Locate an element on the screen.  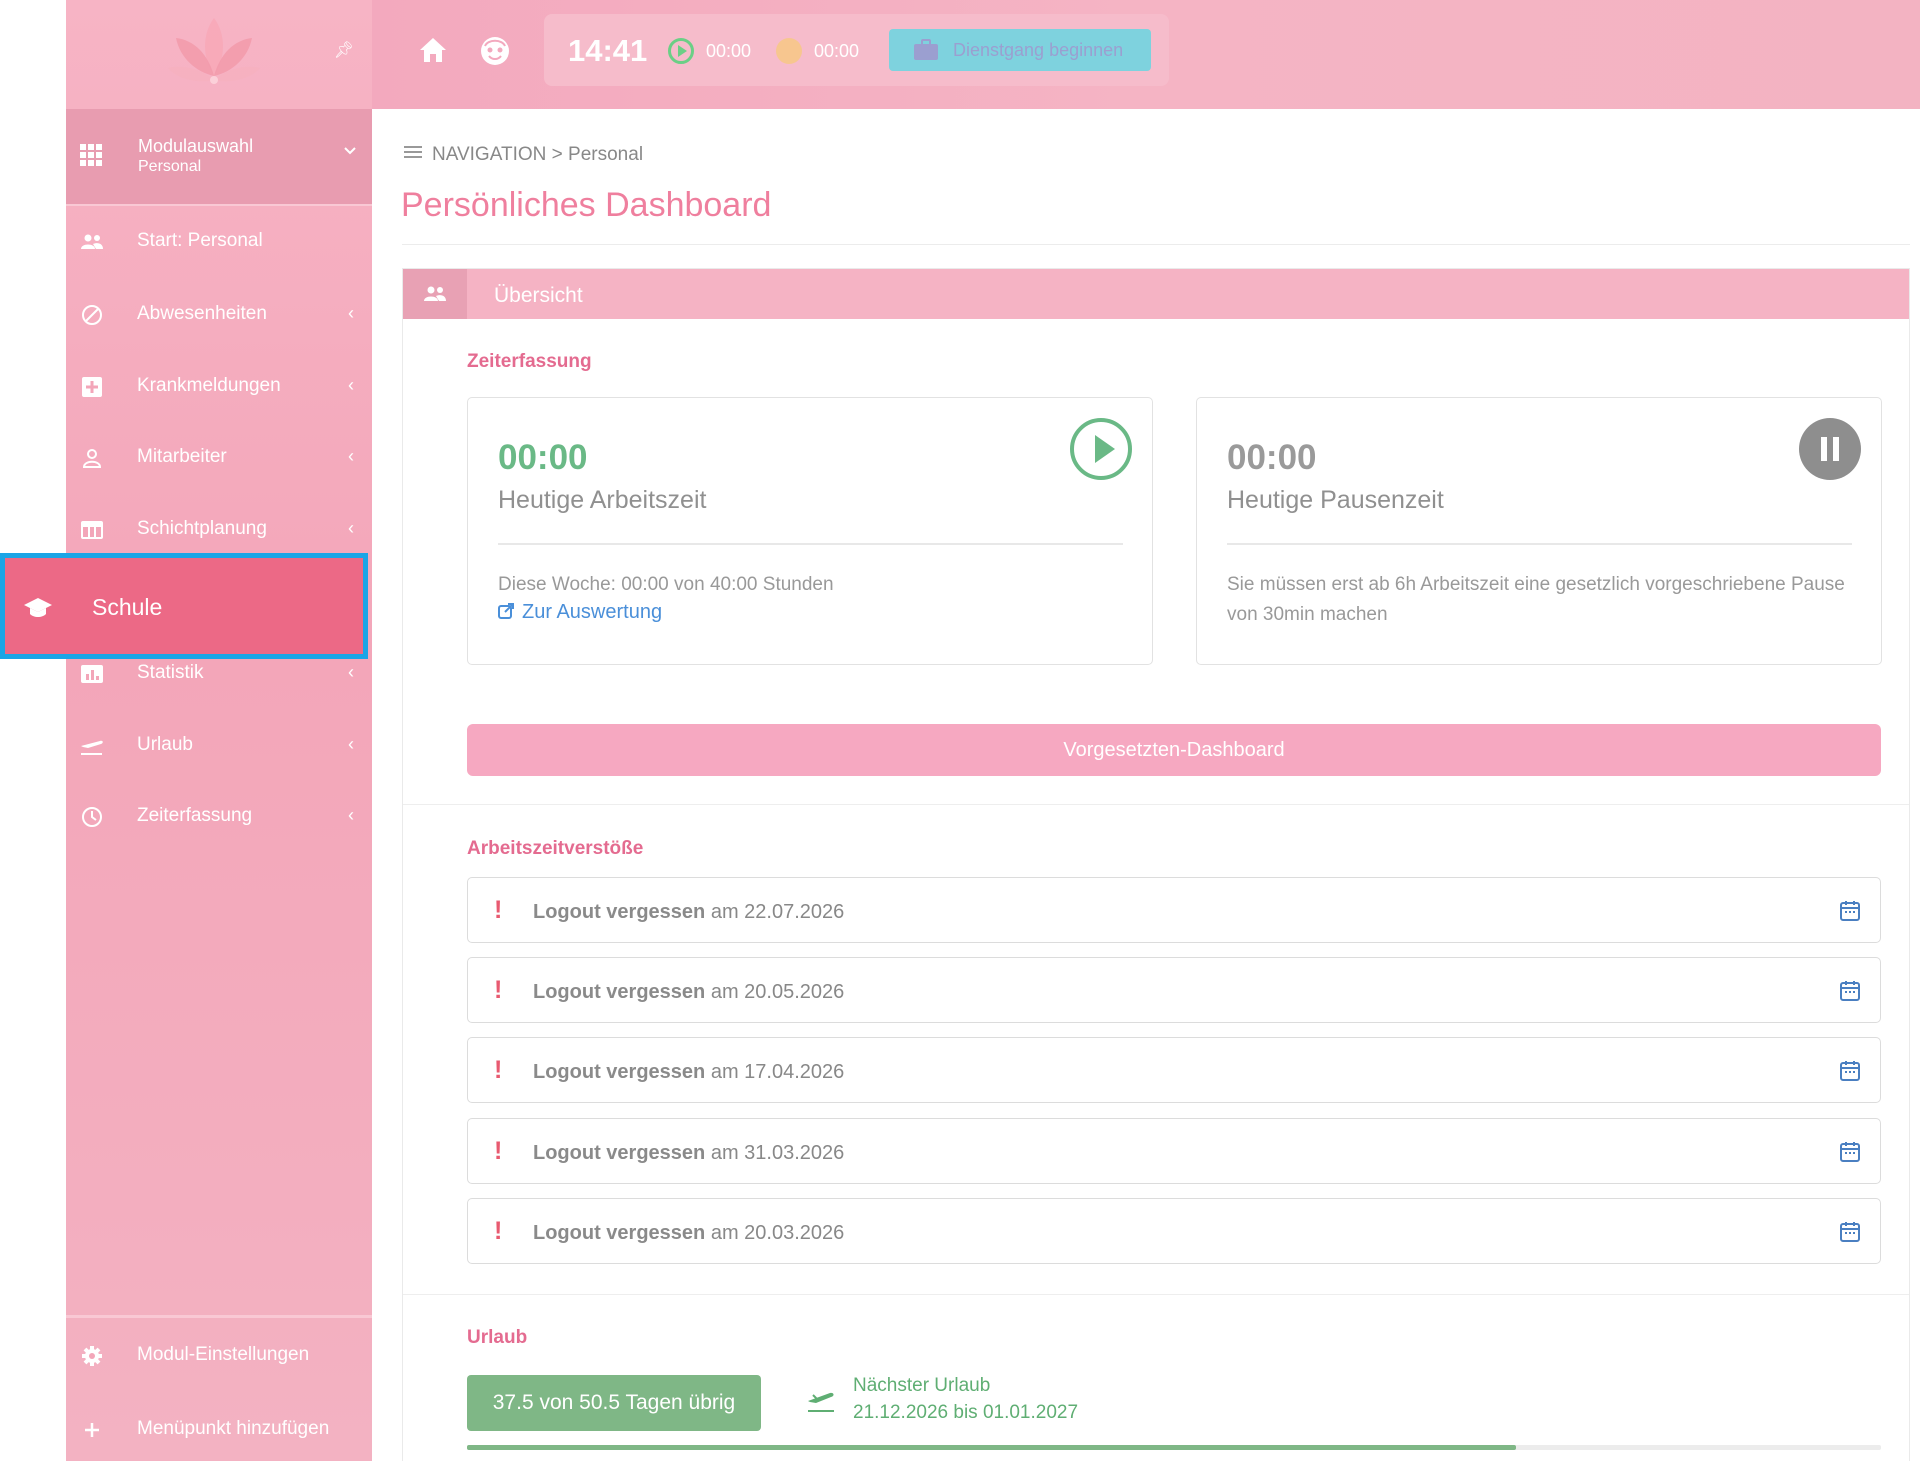
violation-text: Logout vergessen am 20.05.2026 is located at coordinates (688, 992).